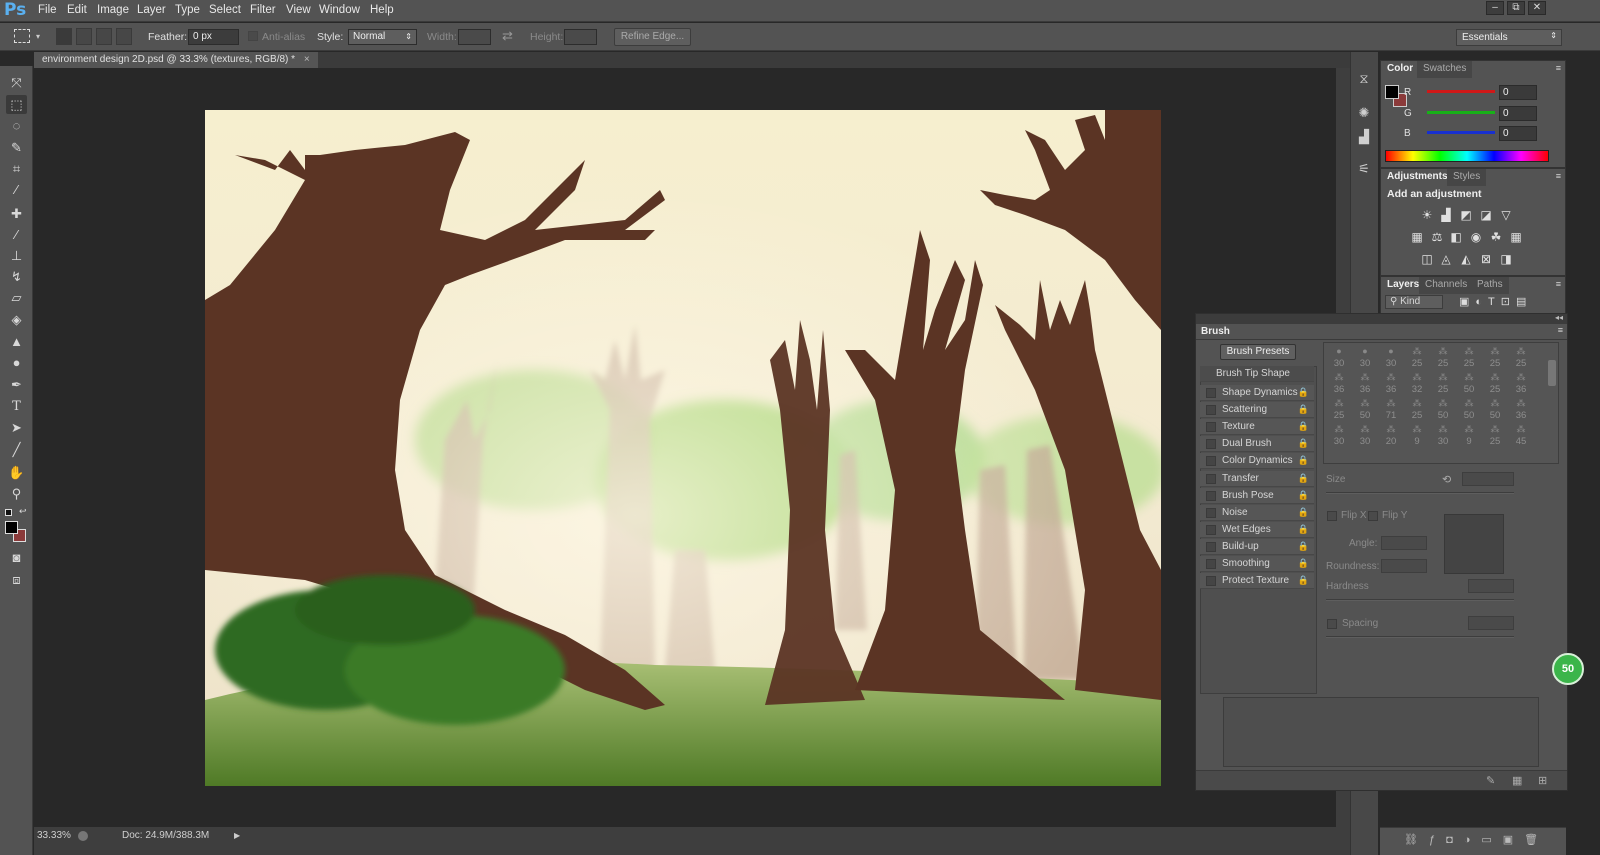 The width and height of the screenshot is (1600, 855). What do you see at coordinates (1559, 317) in the screenshot?
I see `collapse-icon: ◂◂` at bounding box center [1559, 317].